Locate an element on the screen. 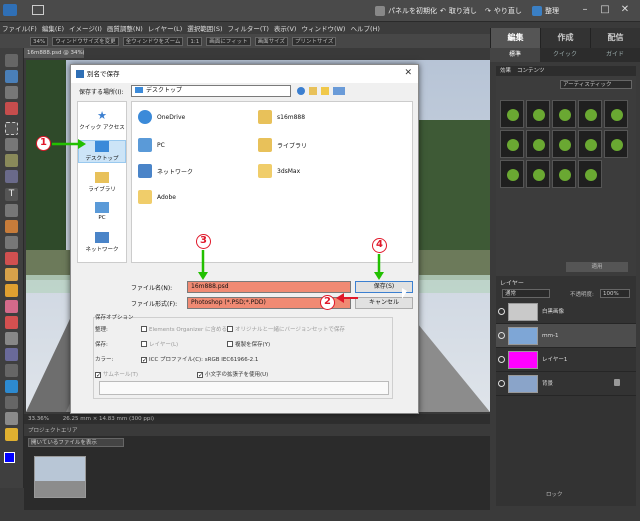 The image size is (640, 521). tab-quick: クイック is located at coordinates (565, 55).